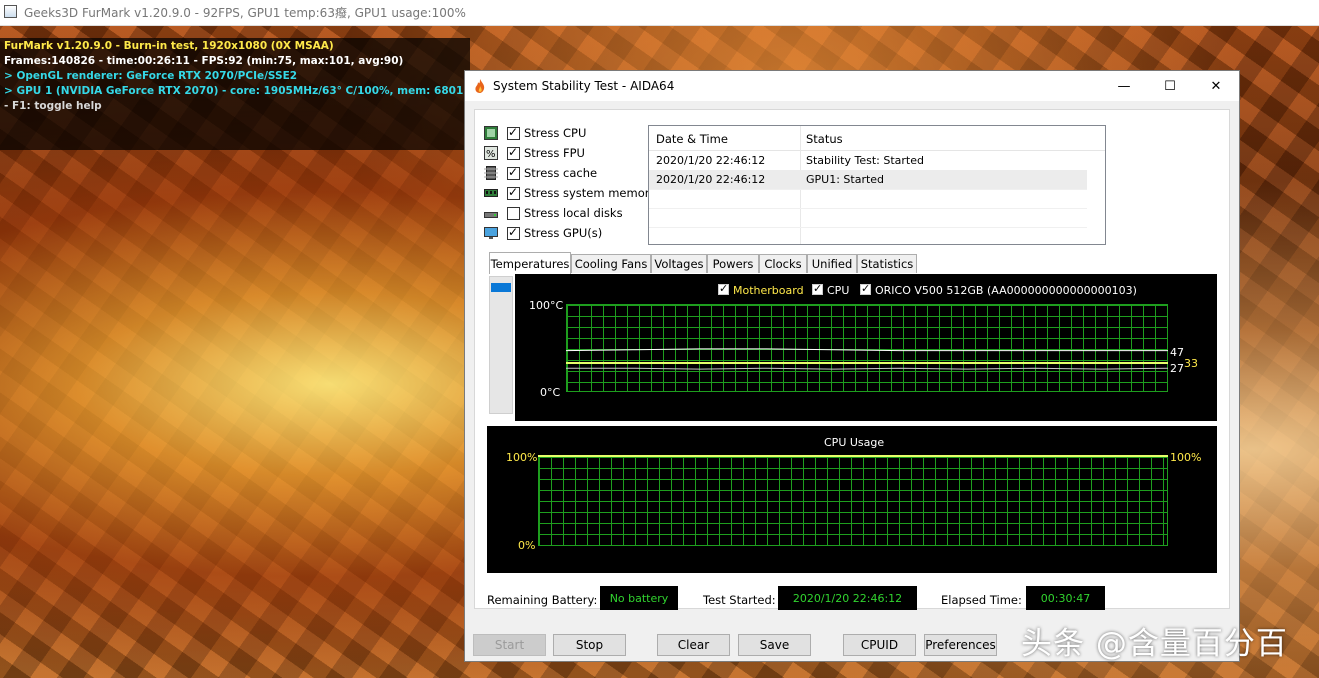 The height and width of the screenshot is (678, 1319). What do you see at coordinates (868, 179) in the screenshot?
I see `log-row: 2020/1/20 22:46:12 GPU1: Started` at bounding box center [868, 179].